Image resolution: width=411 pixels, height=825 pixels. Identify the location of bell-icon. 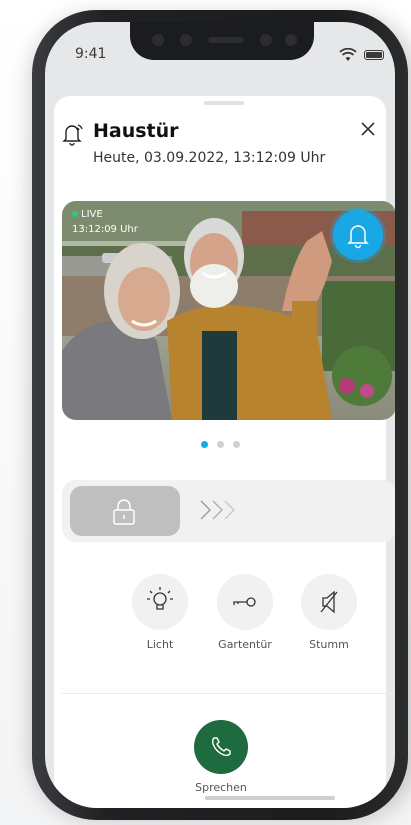
(358, 237).